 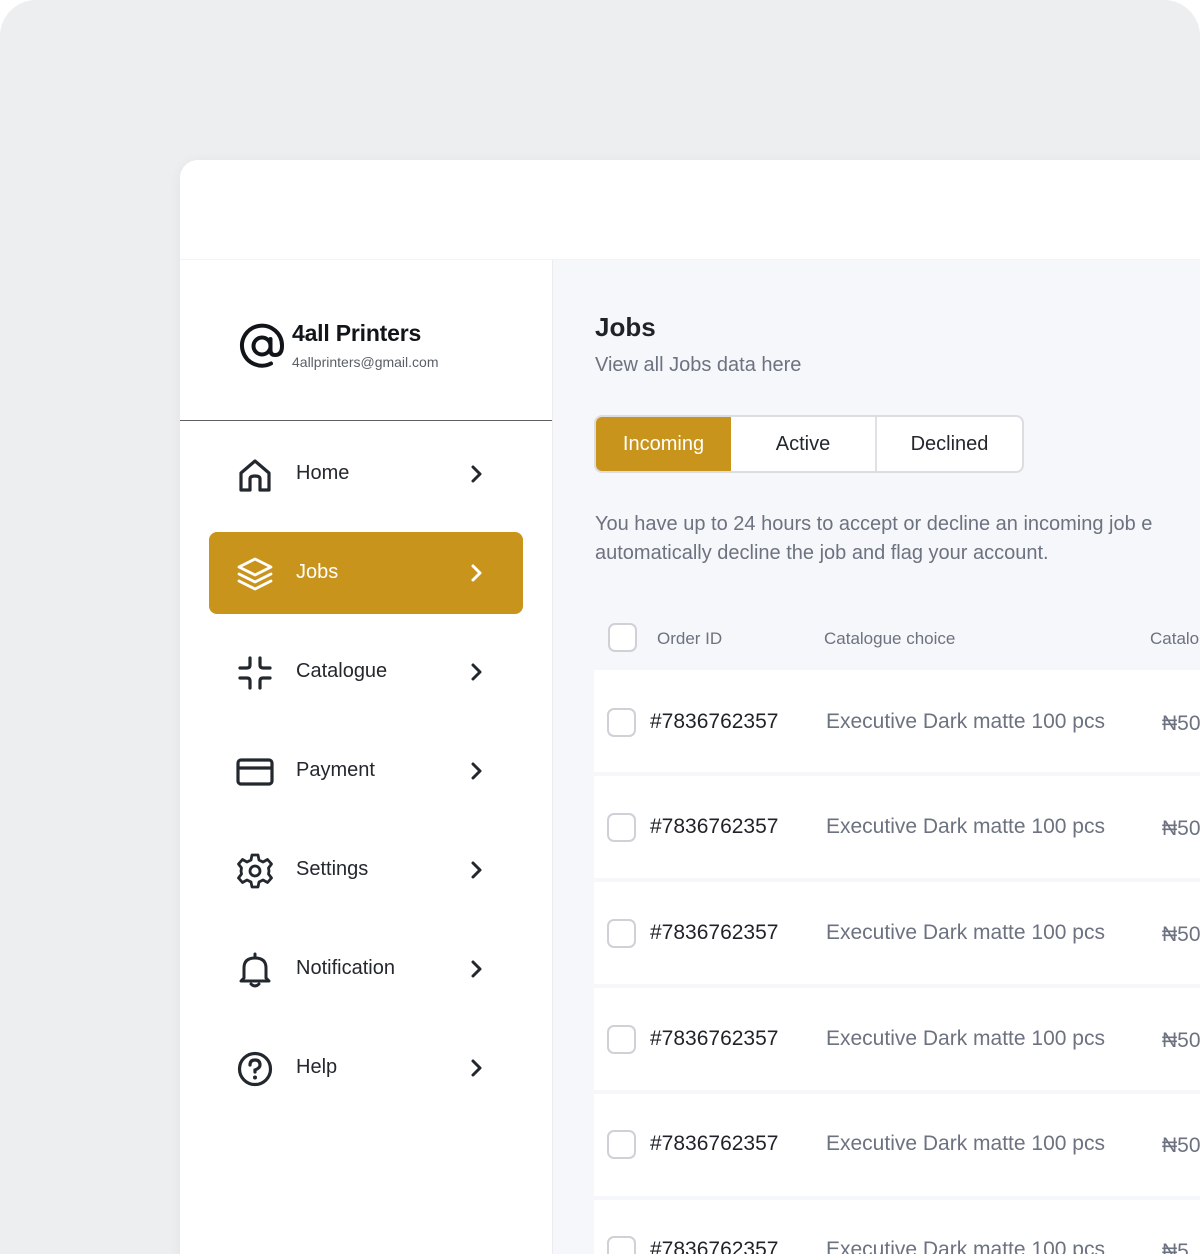 What do you see at coordinates (342, 671) in the screenshot?
I see `sidebar-item-label: Catalogue` at bounding box center [342, 671].